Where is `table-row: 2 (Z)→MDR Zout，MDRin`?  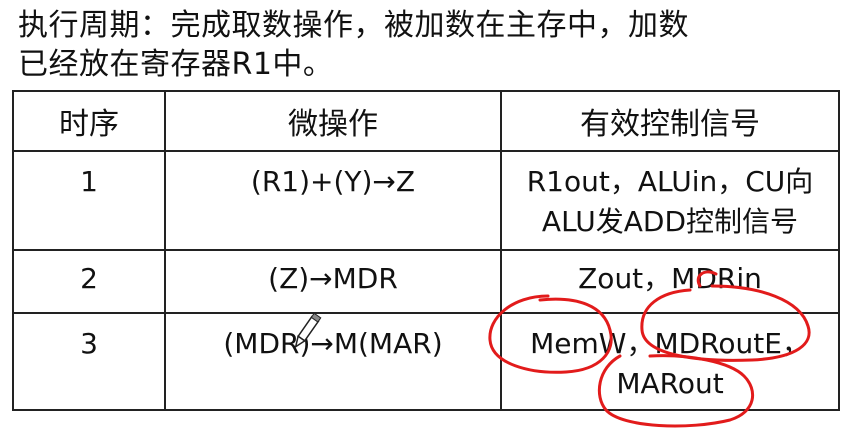 table-row: 2 (Z)→MDR Zout，MDRin is located at coordinates (426, 281).